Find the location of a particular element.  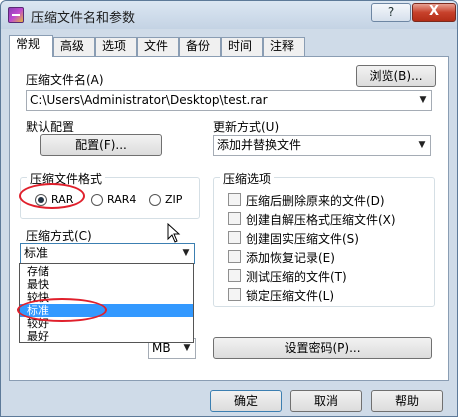

recovery-record-checkbox is located at coordinates (234, 256).